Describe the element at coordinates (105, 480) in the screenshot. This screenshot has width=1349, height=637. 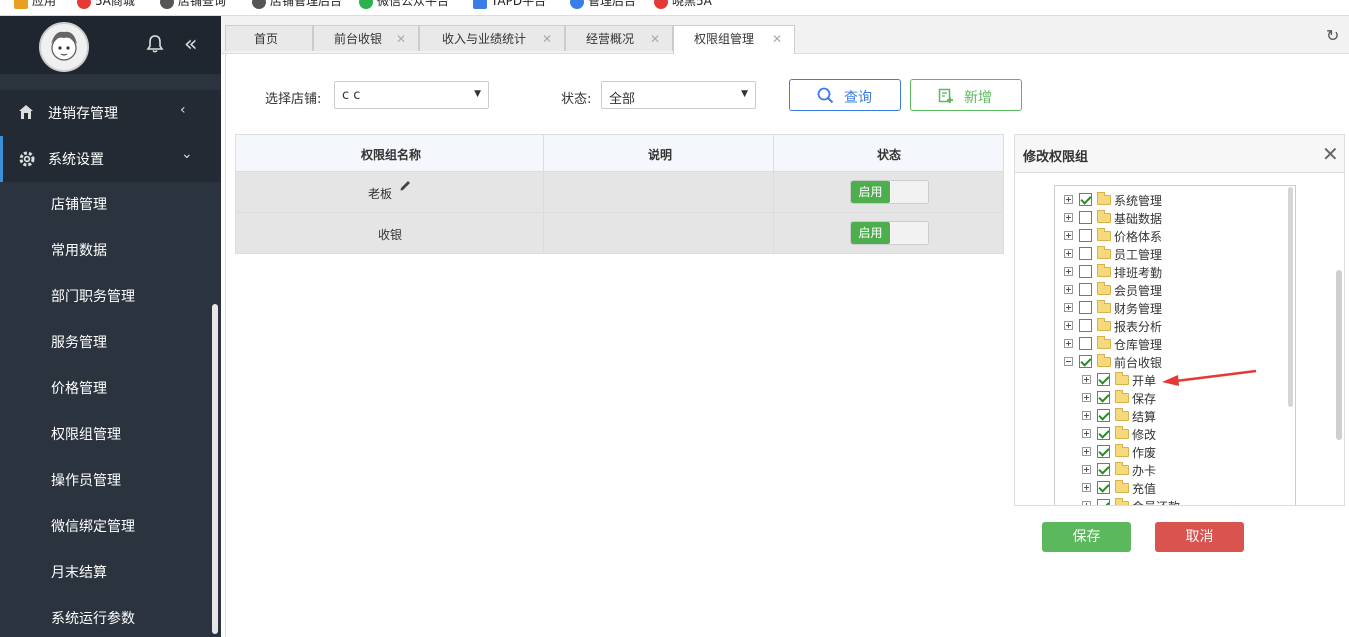
I see `sidebar-item-operator: 操作员管理` at that location.